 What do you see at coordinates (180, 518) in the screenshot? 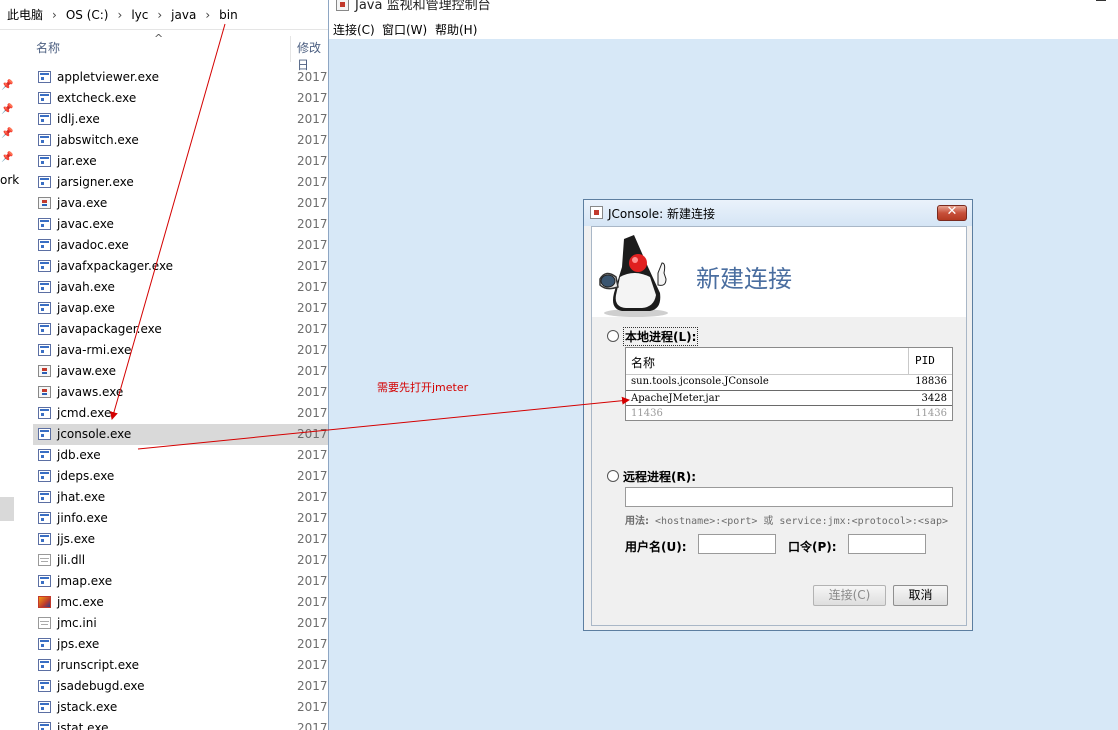
I see `file-row: jinfo.exe 2017` at bounding box center [180, 518].